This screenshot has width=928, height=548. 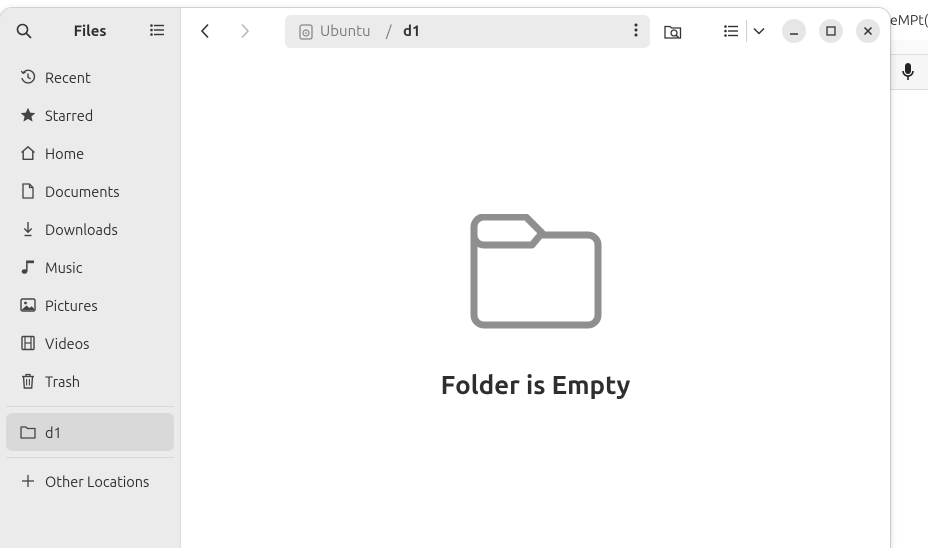 I want to click on sidebar-item-other-locations: Other Locations, so click(x=90, y=481).